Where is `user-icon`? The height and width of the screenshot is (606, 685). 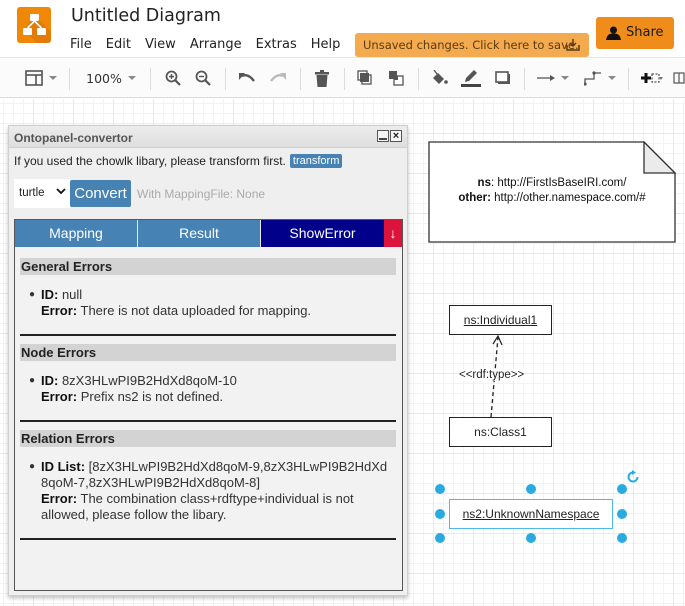
user-icon is located at coordinates (613, 33).